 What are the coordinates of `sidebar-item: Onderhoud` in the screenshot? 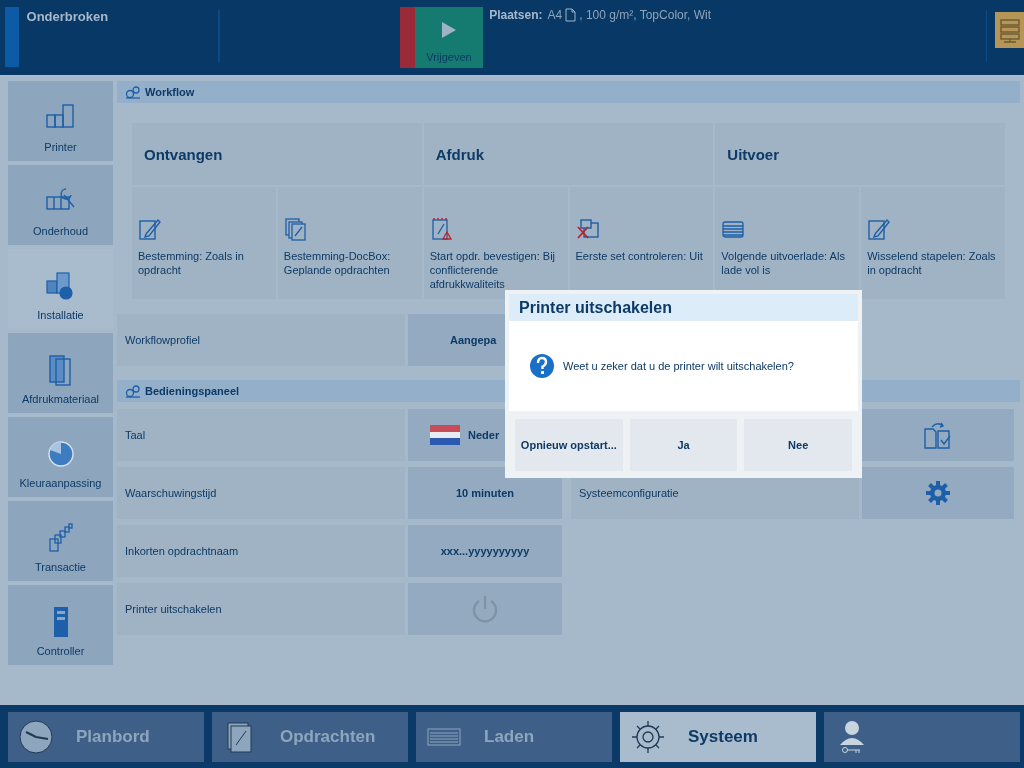 It's located at (60, 205).